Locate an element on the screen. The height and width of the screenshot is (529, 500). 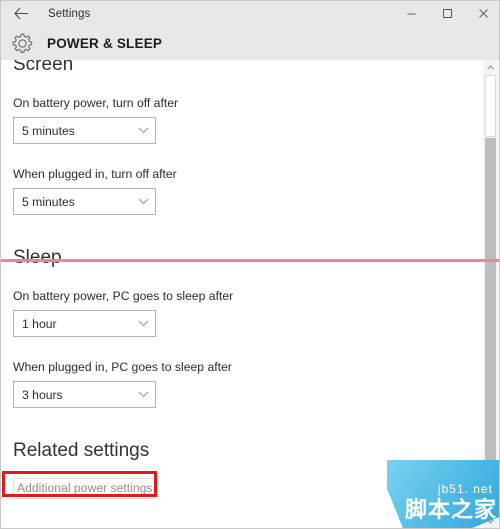
dropdown-sleep-plugged: 3 hours is located at coordinates (84, 394).